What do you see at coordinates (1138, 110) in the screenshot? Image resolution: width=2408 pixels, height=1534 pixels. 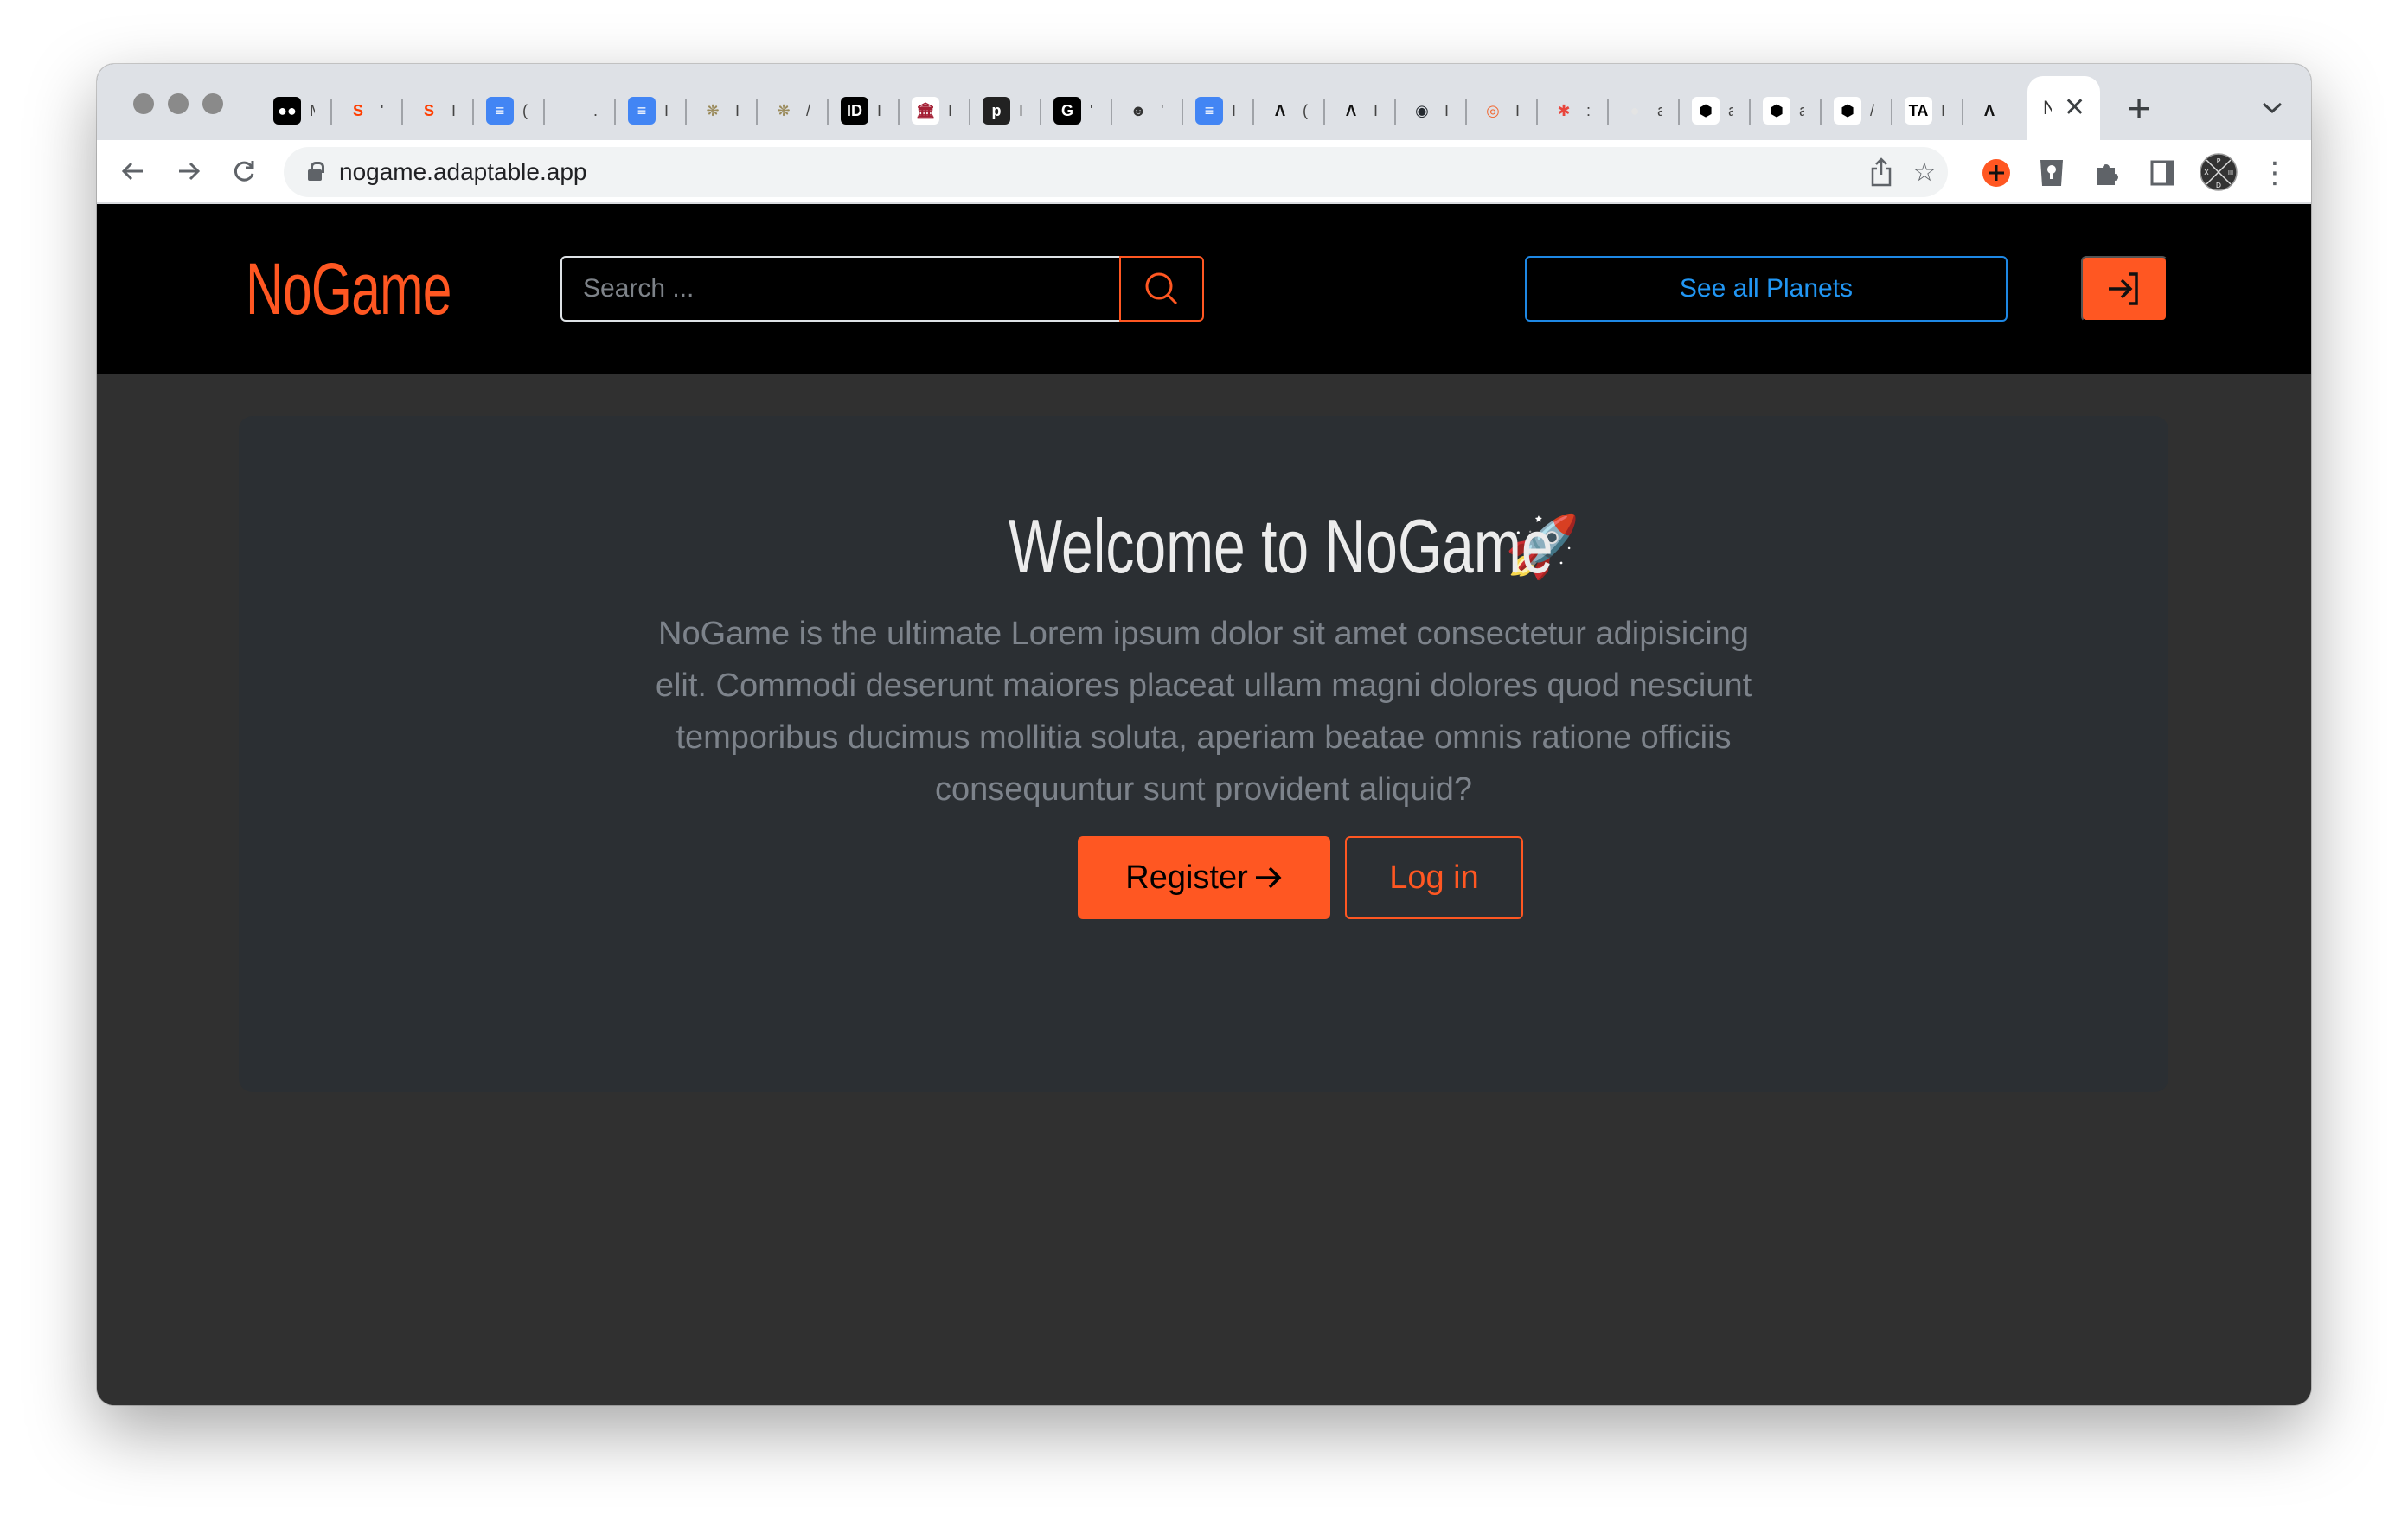 I see `brain-head-icon: ☻` at bounding box center [1138, 110].